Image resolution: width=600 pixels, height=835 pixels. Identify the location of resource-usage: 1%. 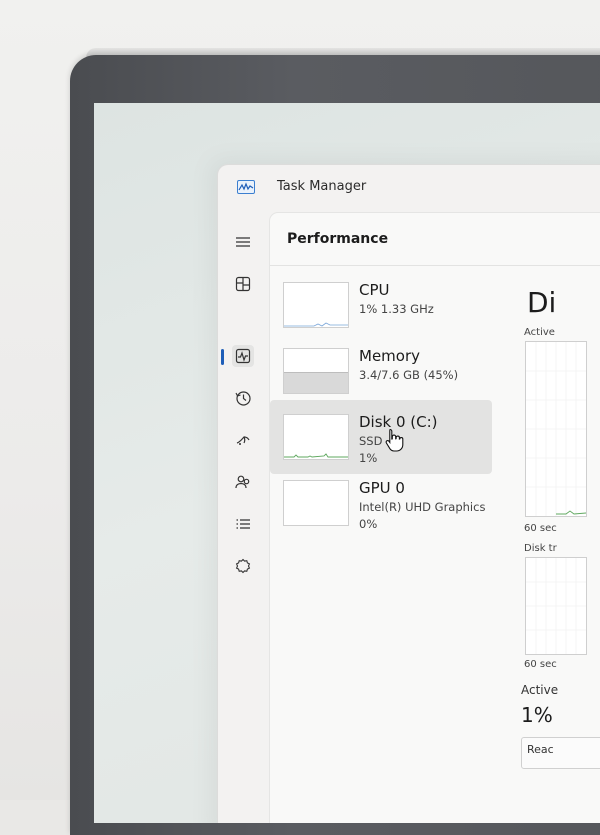
(368, 458).